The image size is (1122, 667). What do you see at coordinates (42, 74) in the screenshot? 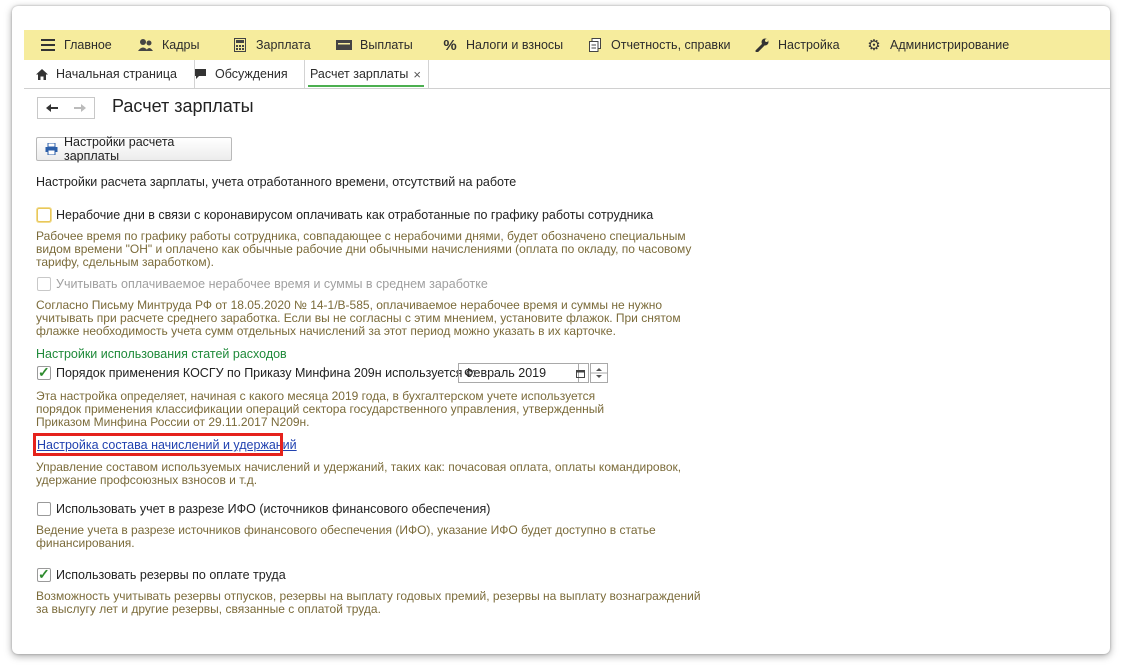
I see `home-icon` at bounding box center [42, 74].